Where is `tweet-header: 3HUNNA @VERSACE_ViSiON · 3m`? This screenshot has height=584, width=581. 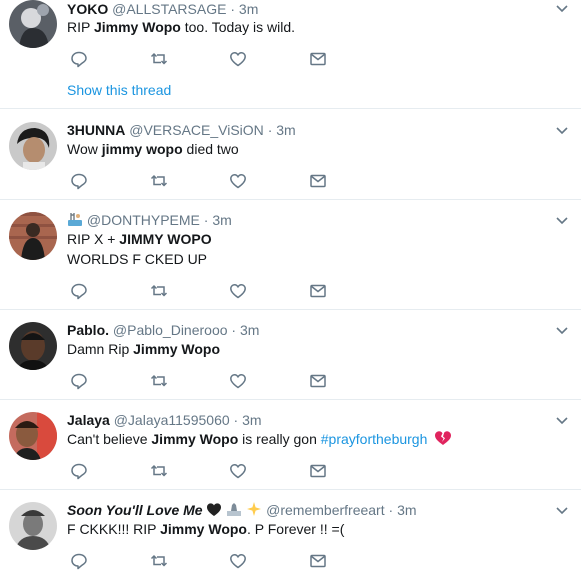 tweet-header: 3HUNNA @VERSACE_ViSiON · 3m is located at coordinates (181, 130).